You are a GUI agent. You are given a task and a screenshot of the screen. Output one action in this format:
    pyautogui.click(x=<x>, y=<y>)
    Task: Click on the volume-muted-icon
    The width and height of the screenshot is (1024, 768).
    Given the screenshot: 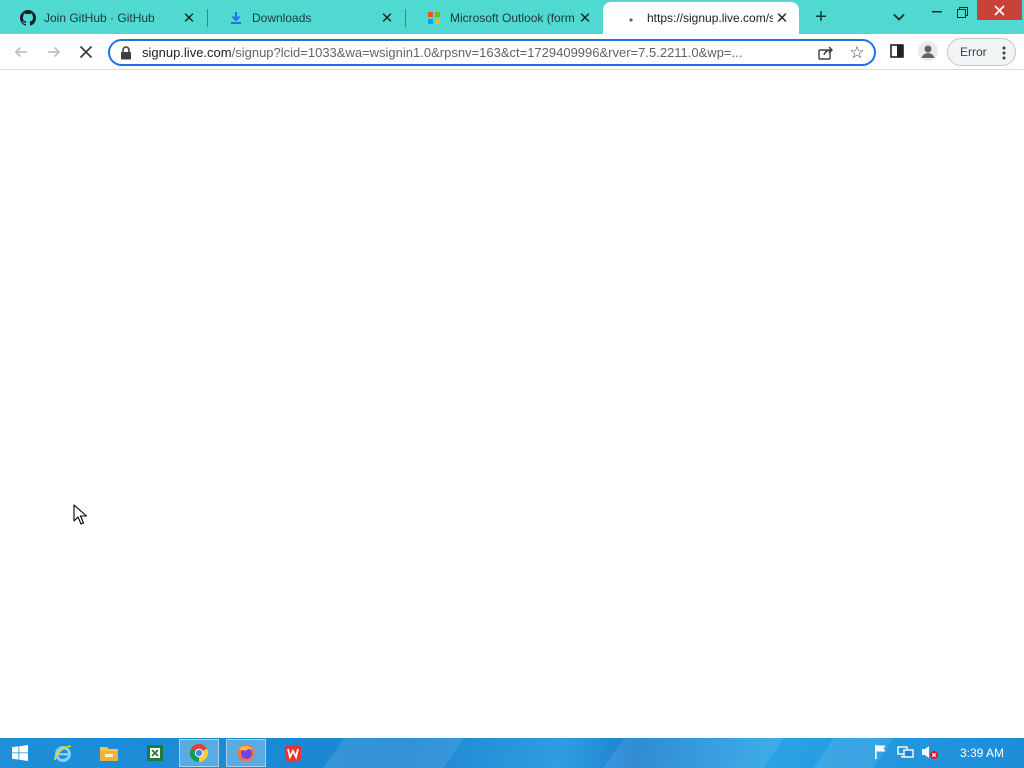 What is the action you would take?
    pyautogui.click(x=930, y=752)
    